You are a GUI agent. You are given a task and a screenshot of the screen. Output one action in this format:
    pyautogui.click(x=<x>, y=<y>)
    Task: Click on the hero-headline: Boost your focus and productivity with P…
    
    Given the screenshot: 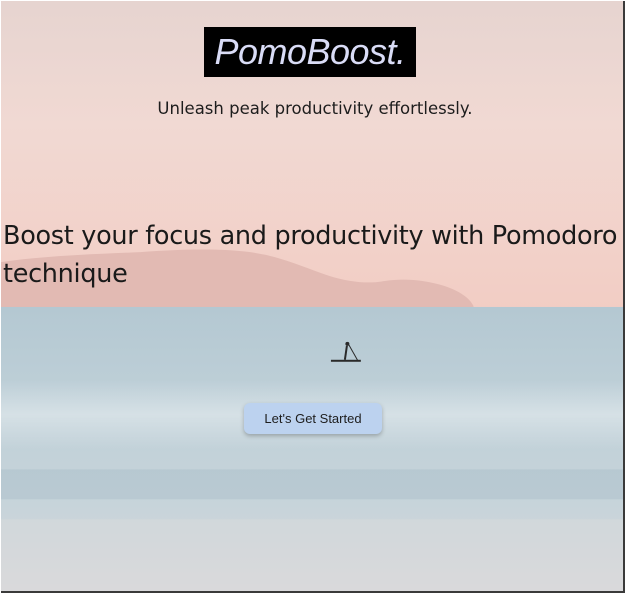 What is the action you would take?
    pyautogui.click(x=310, y=255)
    